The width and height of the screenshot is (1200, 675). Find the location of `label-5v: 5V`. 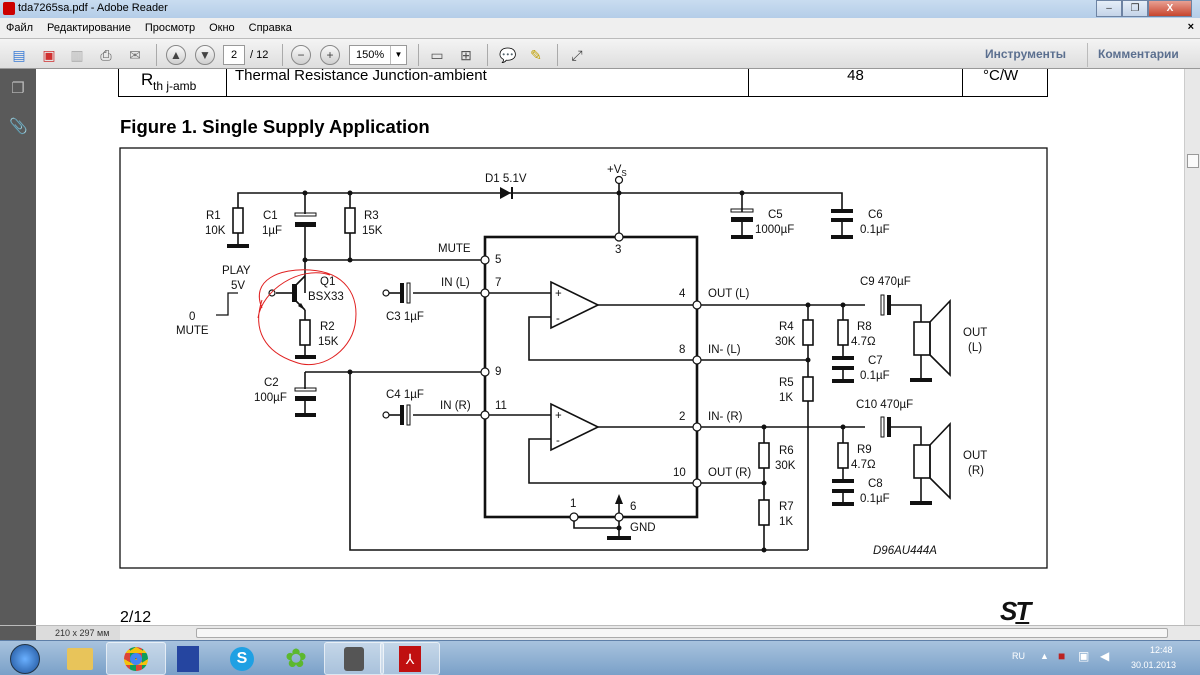

label-5v: 5V is located at coordinates (238, 286).